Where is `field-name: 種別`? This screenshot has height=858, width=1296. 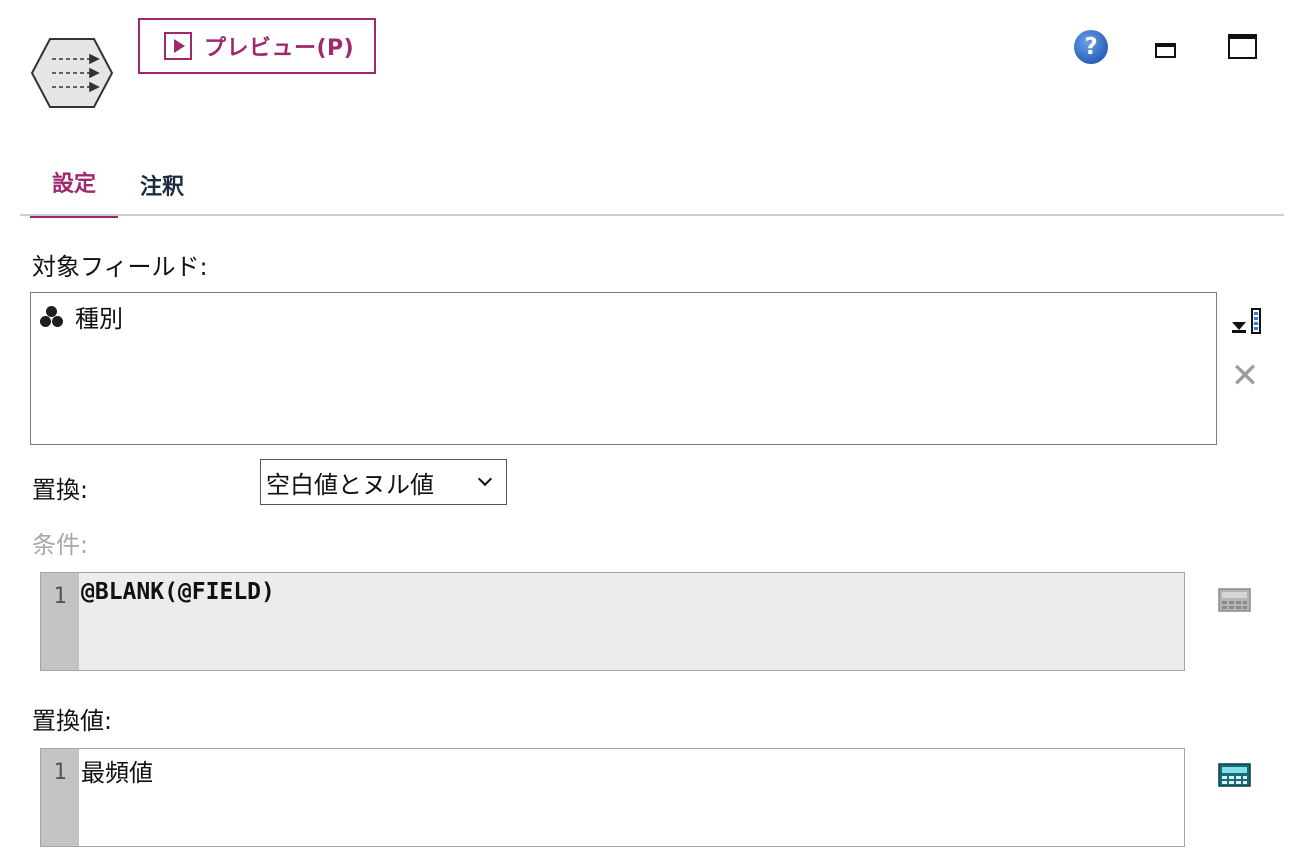
field-name: 種別 is located at coordinates (99, 319).